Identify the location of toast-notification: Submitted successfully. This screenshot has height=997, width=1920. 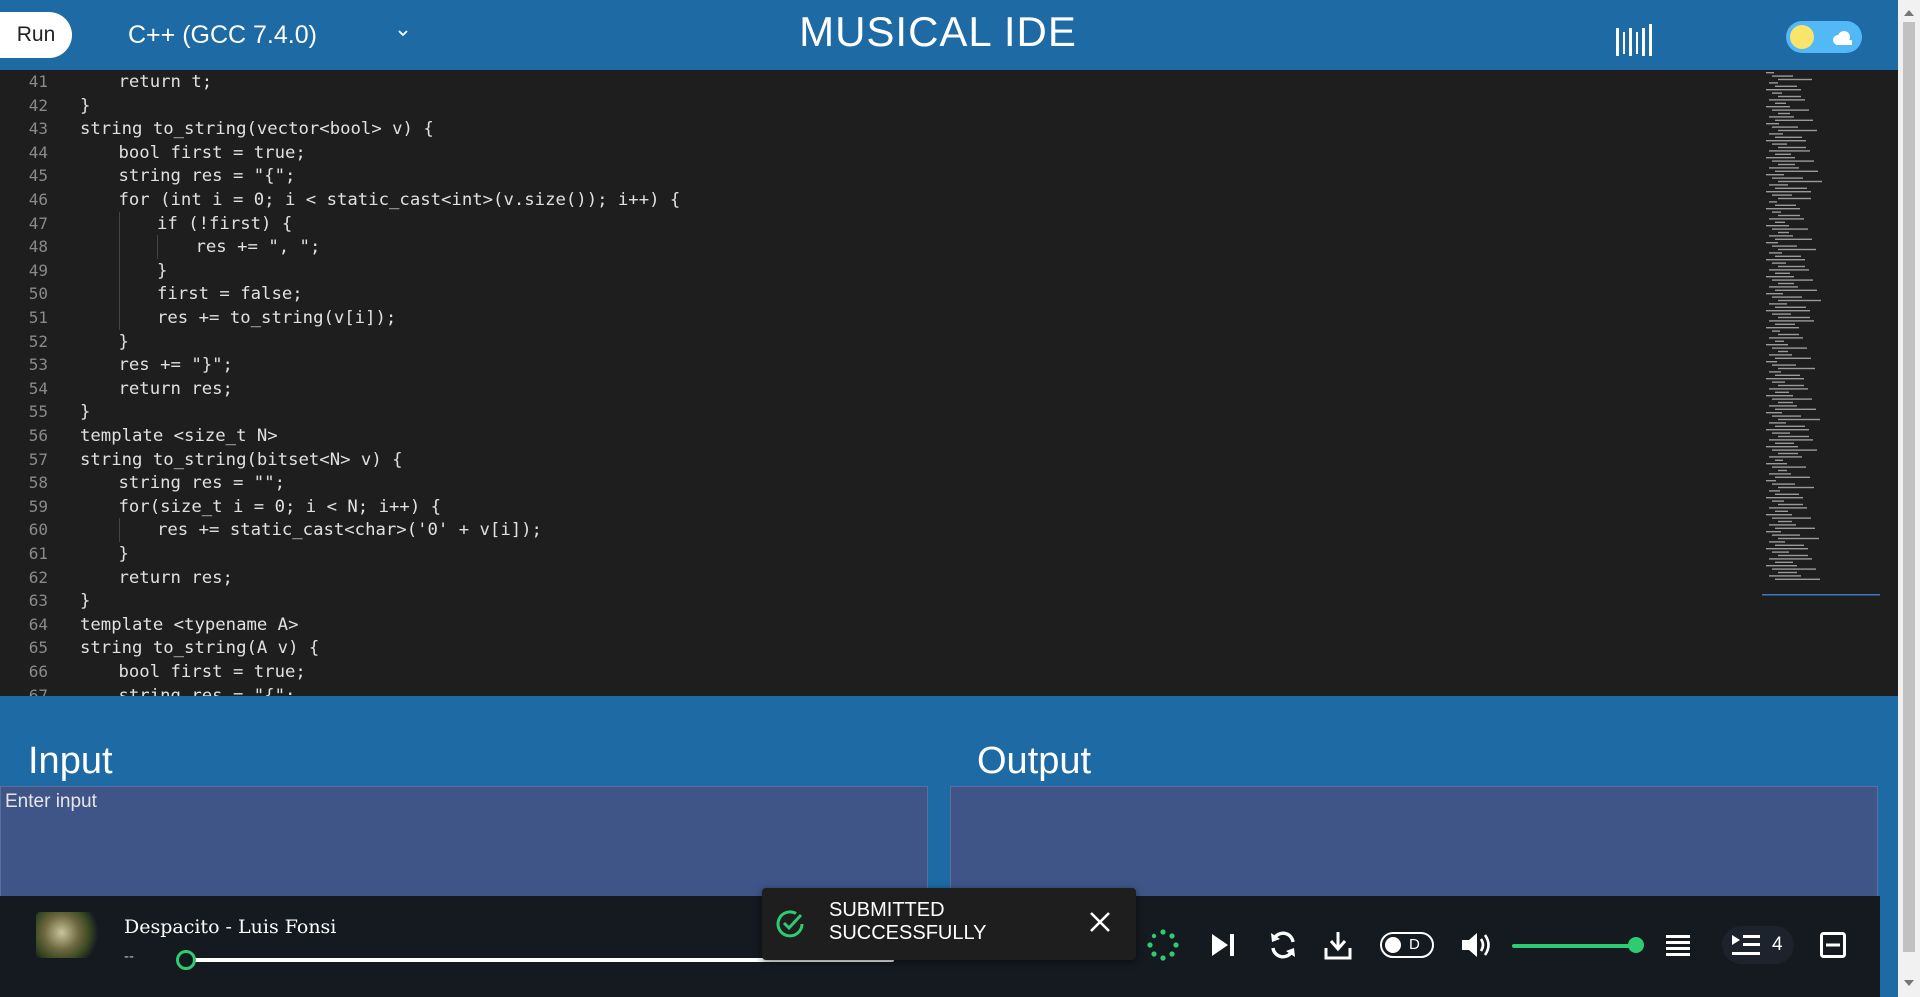
(949, 924).